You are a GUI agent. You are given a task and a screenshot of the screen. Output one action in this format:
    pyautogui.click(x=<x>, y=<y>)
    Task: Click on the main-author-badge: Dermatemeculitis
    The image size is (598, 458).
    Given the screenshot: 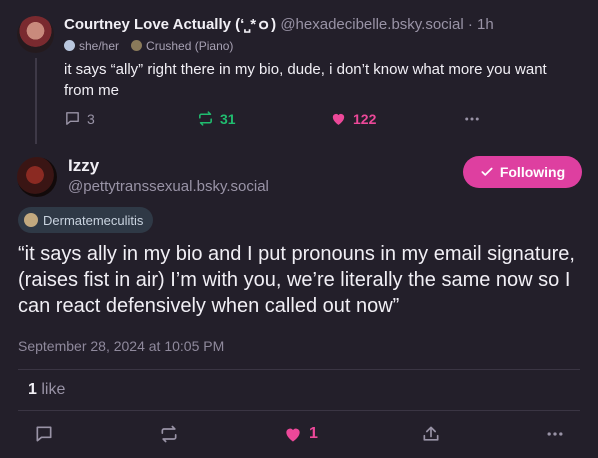 What is the action you would take?
    pyautogui.click(x=86, y=220)
    